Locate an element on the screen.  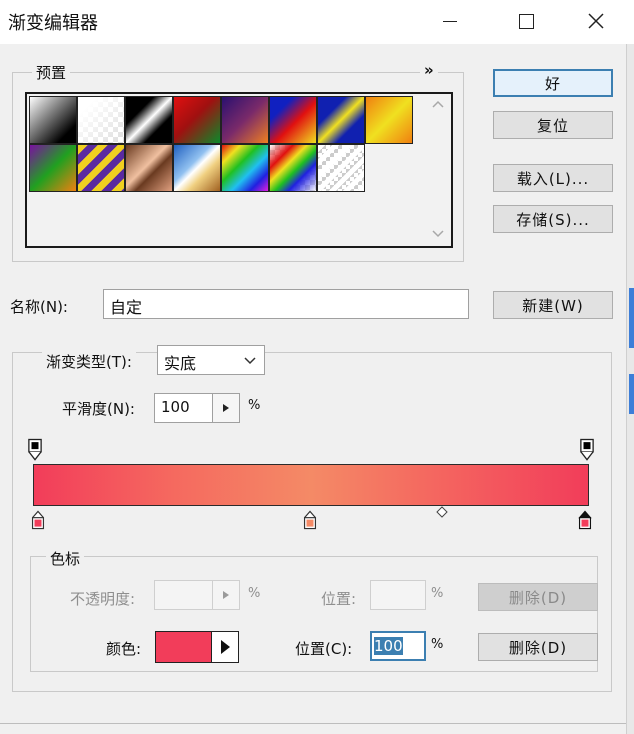
smoothness-input: 100 is located at coordinates (184, 408).